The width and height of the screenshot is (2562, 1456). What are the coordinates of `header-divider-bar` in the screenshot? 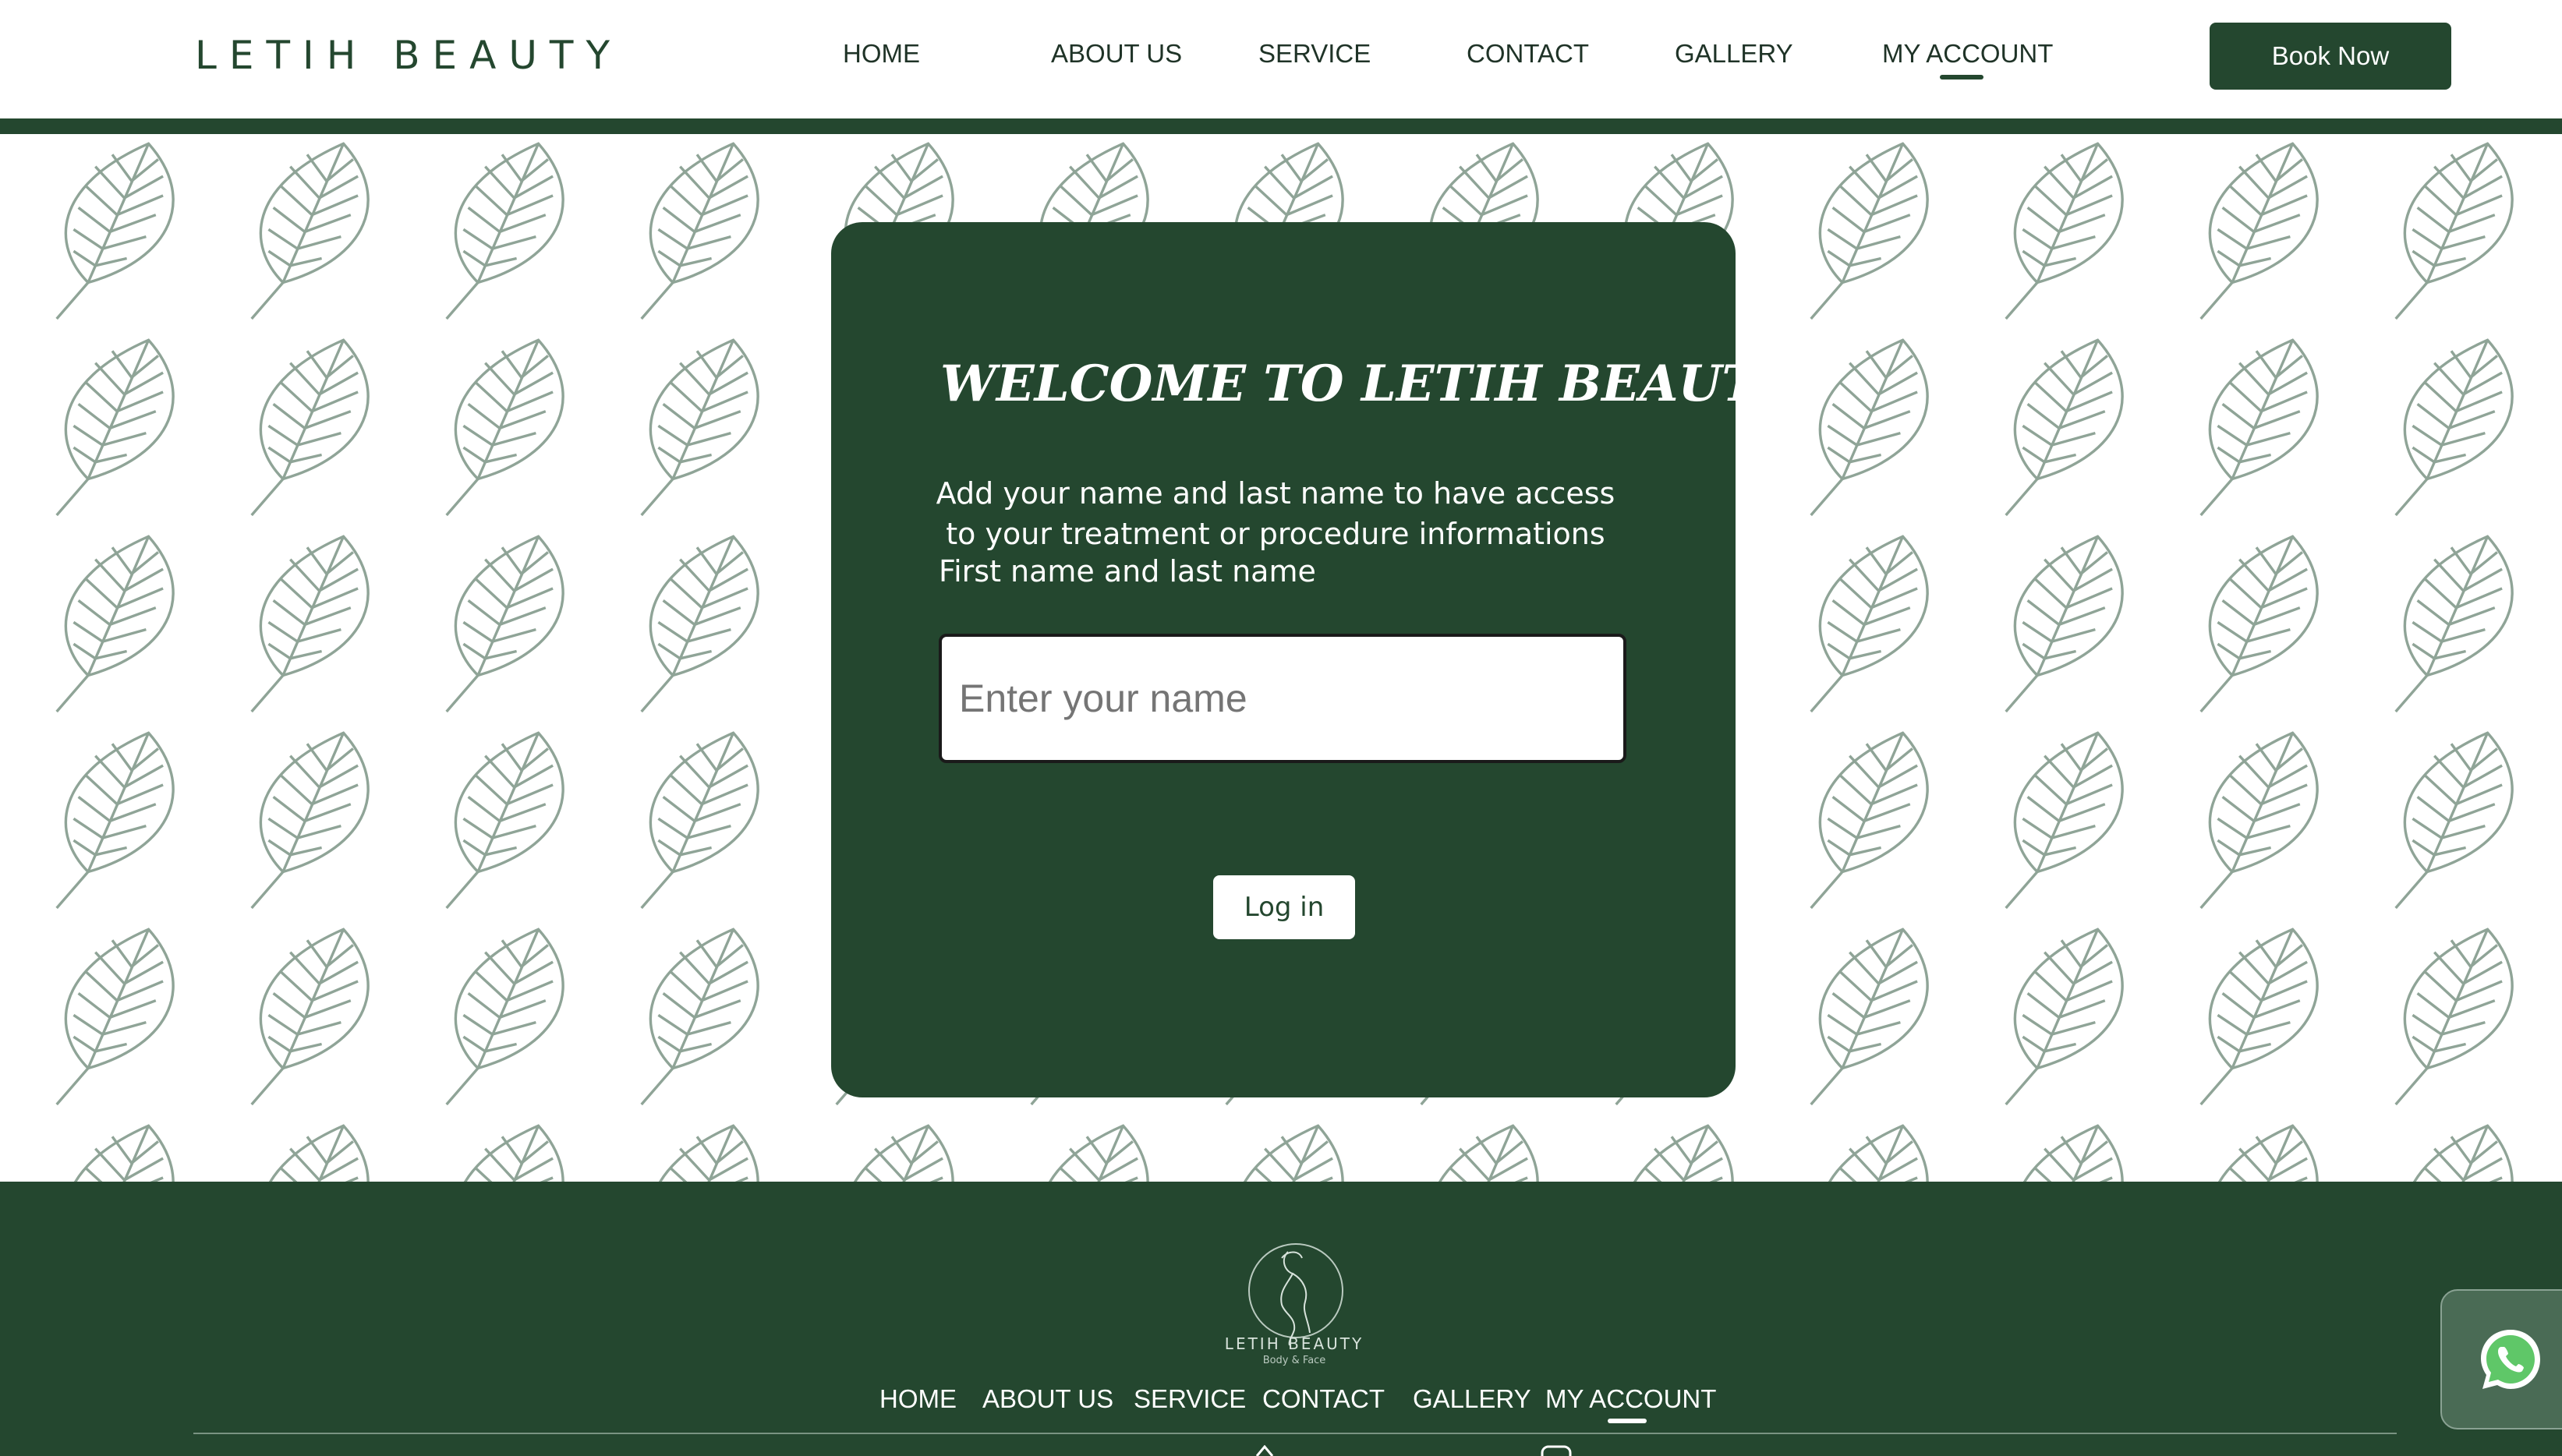 It's located at (1281, 126).